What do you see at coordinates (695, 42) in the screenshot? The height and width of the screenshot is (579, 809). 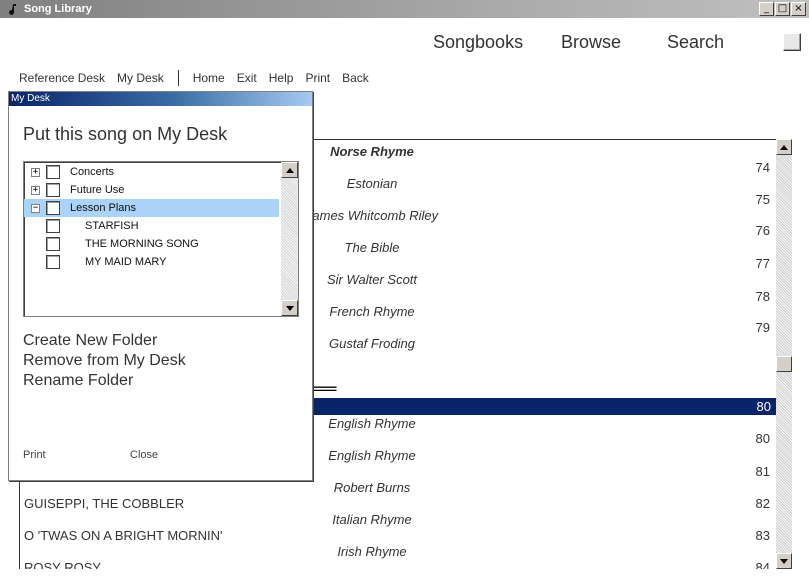 I see `nav-search: Search` at bounding box center [695, 42].